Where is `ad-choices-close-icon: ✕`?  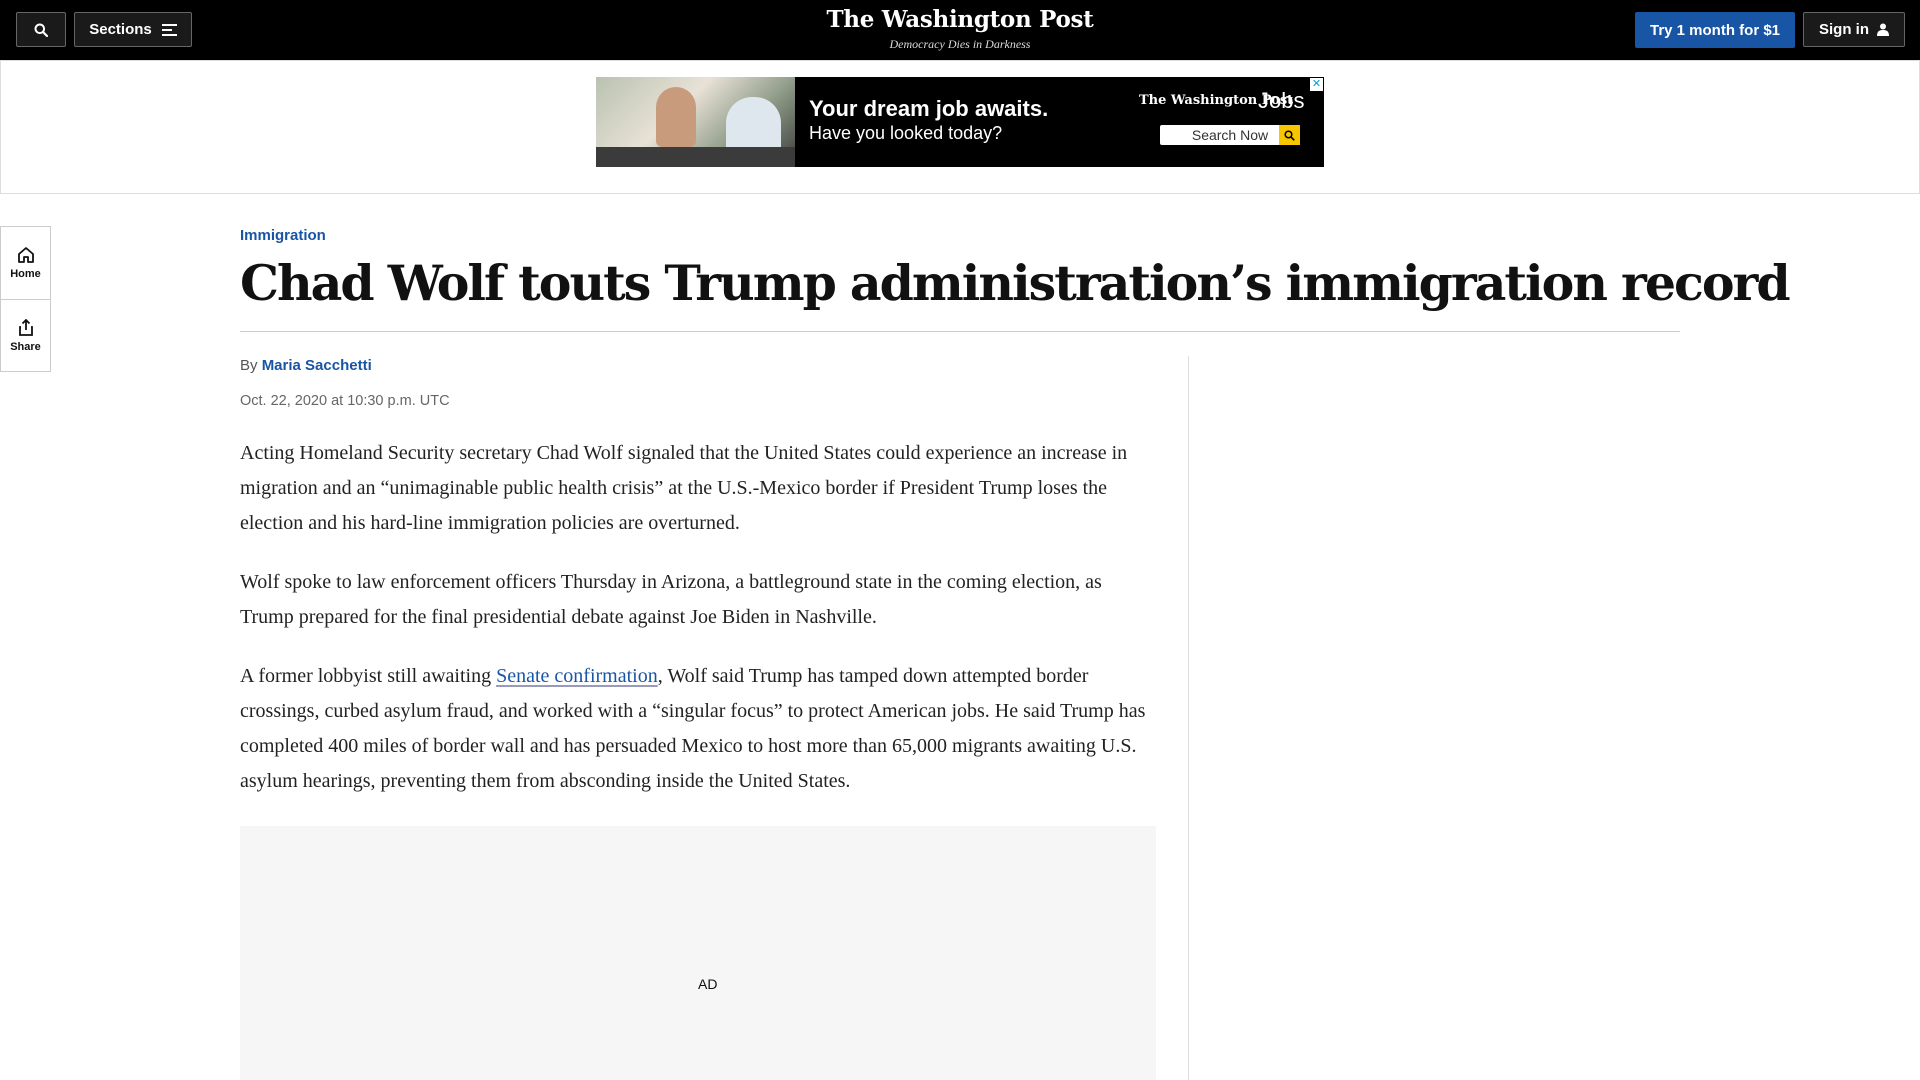 ad-choices-close-icon: ✕ is located at coordinates (1316, 84).